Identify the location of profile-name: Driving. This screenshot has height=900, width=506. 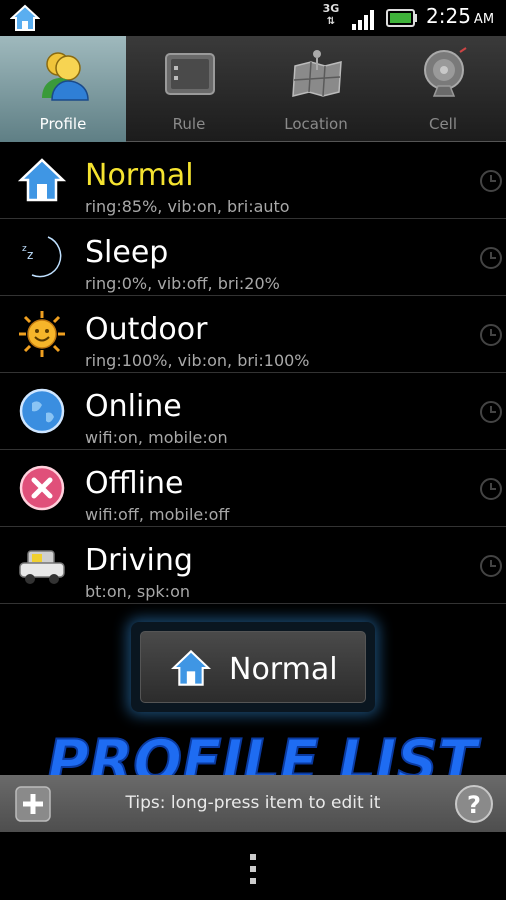
(139, 560).